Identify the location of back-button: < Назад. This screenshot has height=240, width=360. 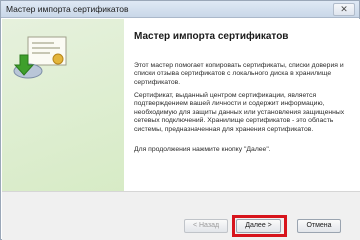
(206, 226).